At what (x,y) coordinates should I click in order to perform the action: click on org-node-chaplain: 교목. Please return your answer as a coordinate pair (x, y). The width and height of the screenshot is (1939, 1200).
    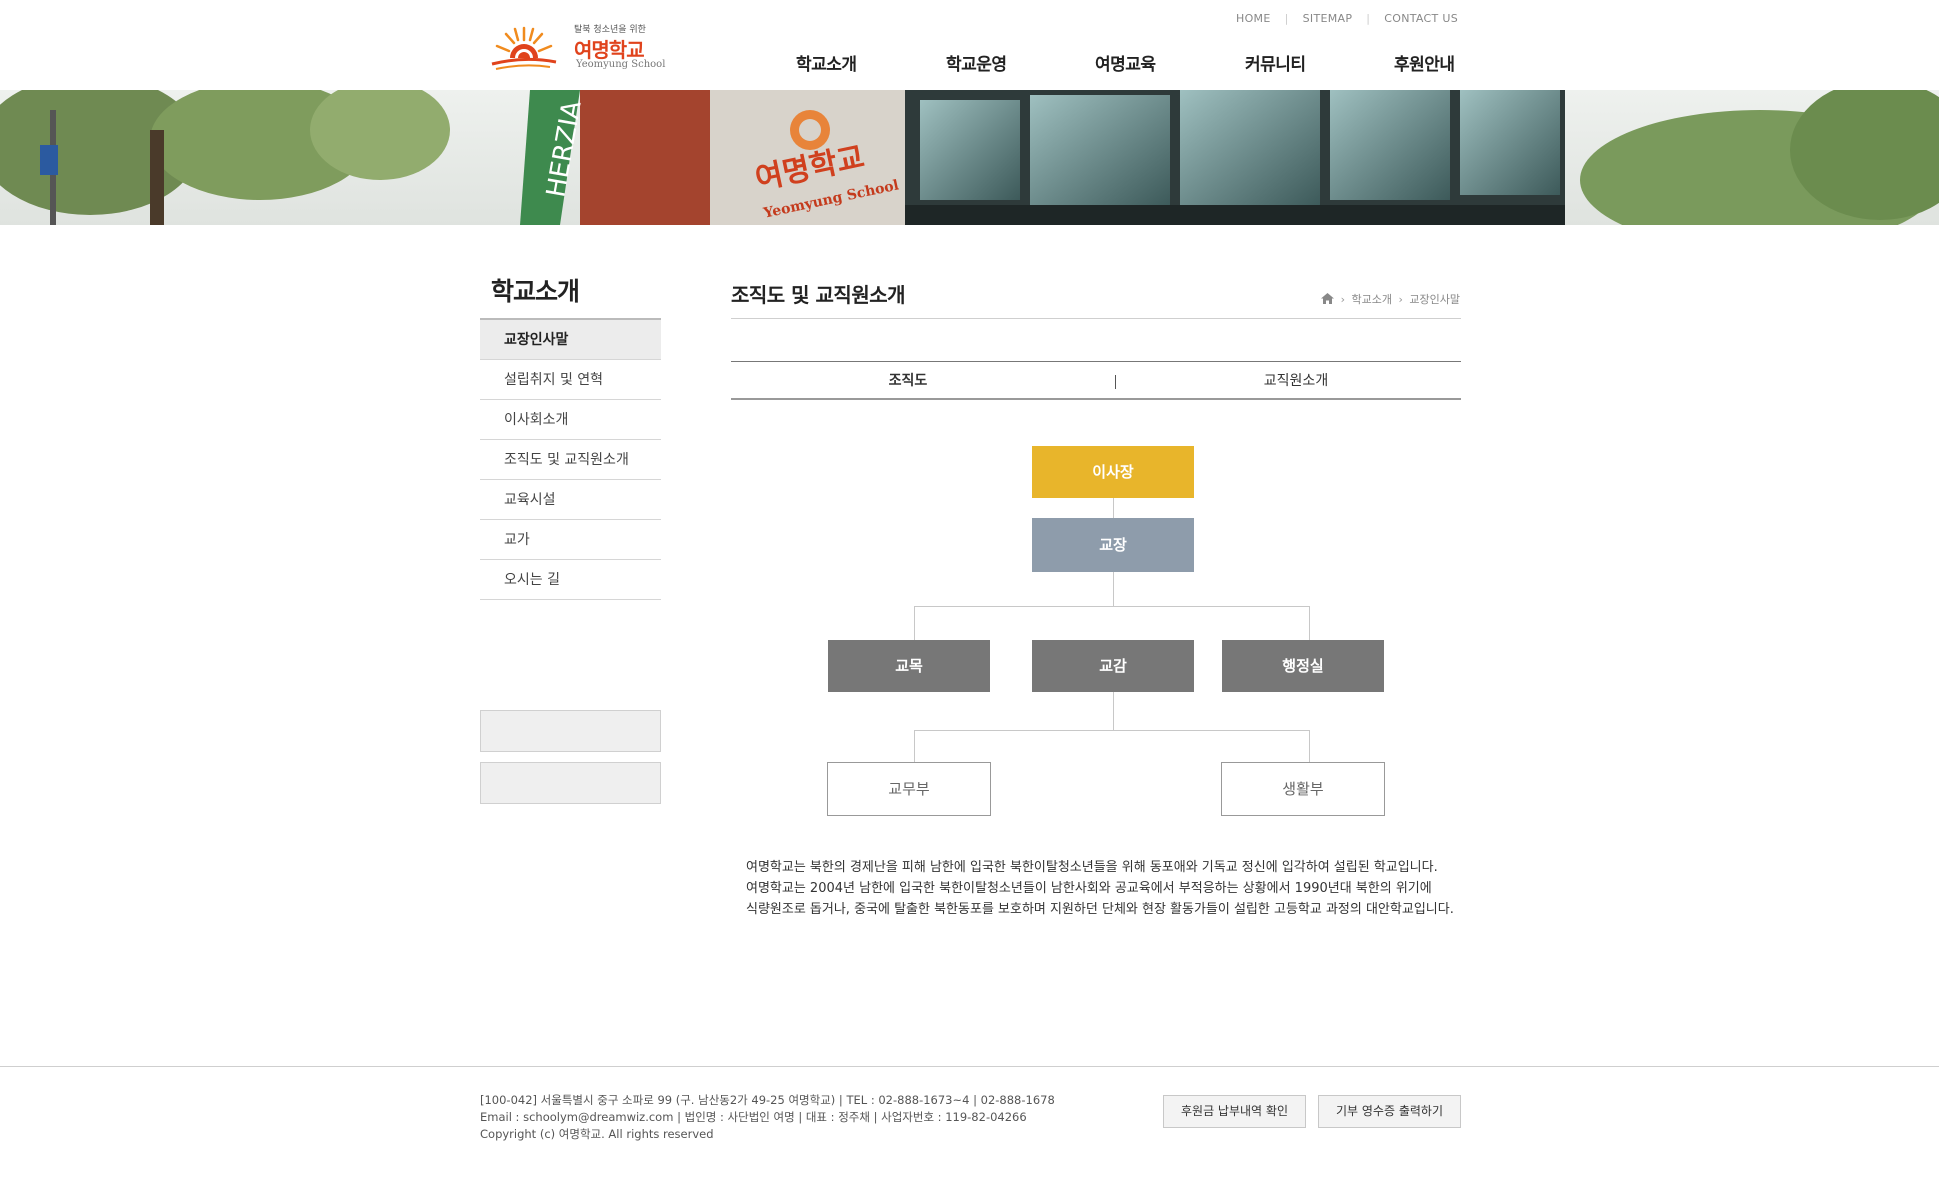
    Looking at the image, I should click on (909, 666).